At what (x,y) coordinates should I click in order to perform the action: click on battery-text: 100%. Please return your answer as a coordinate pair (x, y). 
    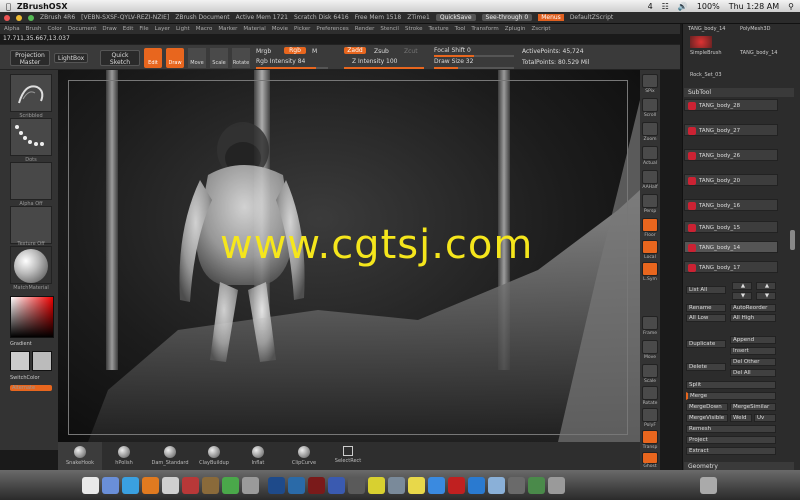
    Looking at the image, I should click on (708, 6).